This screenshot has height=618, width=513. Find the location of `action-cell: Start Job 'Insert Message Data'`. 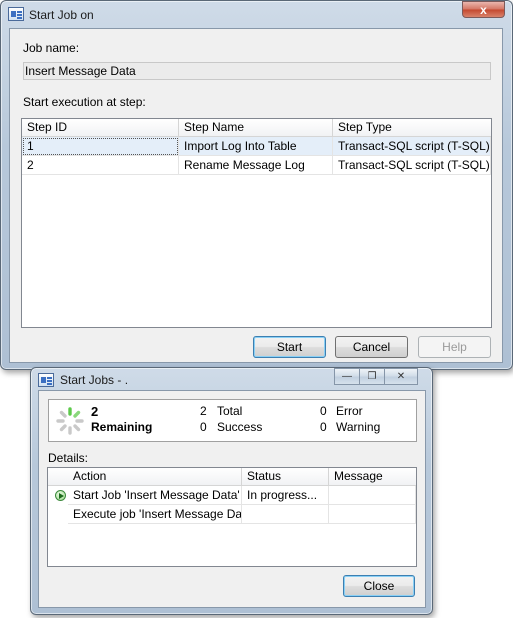

action-cell: Start Job 'Insert Message Data' is located at coordinates (155, 495).